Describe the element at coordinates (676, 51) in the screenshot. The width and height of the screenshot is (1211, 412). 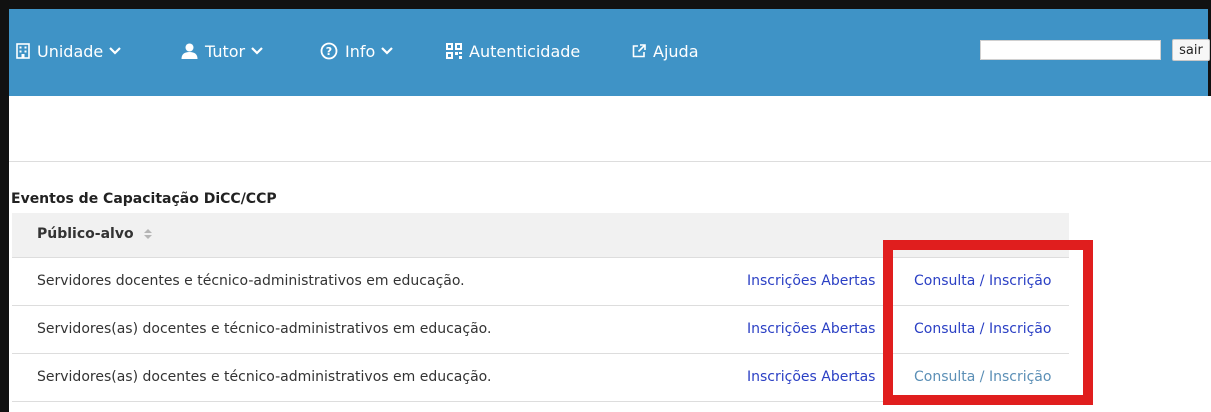
I see `nav-ajuda-label: Ajuda` at that location.